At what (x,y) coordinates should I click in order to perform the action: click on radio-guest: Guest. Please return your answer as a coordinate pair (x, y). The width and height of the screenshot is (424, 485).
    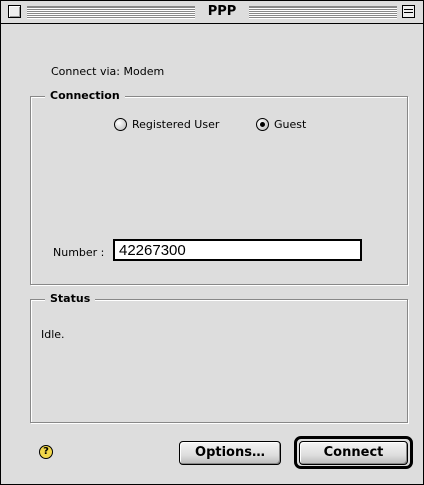
    Looking at the image, I should click on (281, 124).